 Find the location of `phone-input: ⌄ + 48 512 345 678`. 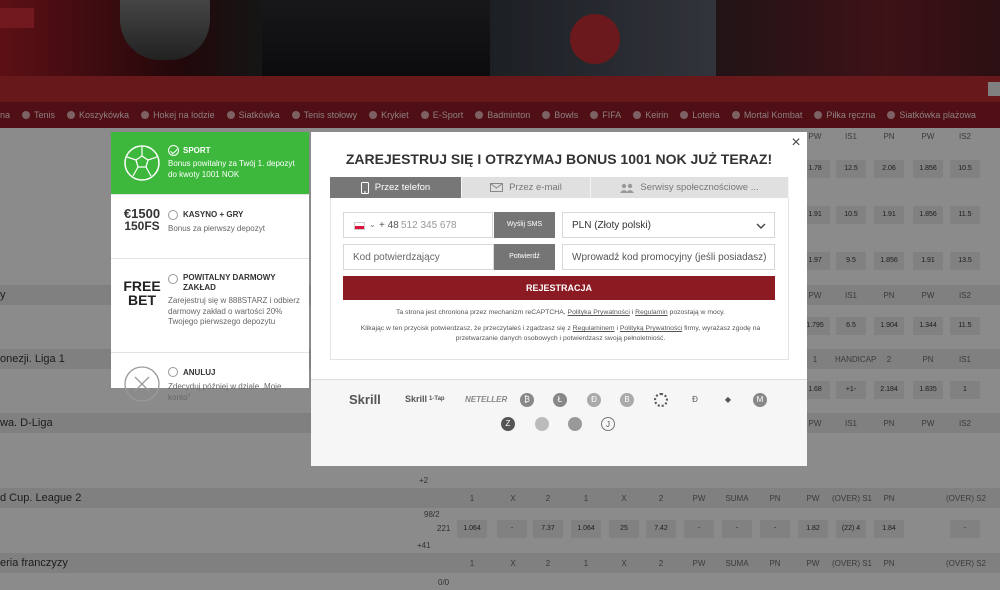

phone-input: ⌄ + 48 512 345 678 is located at coordinates (418, 225).